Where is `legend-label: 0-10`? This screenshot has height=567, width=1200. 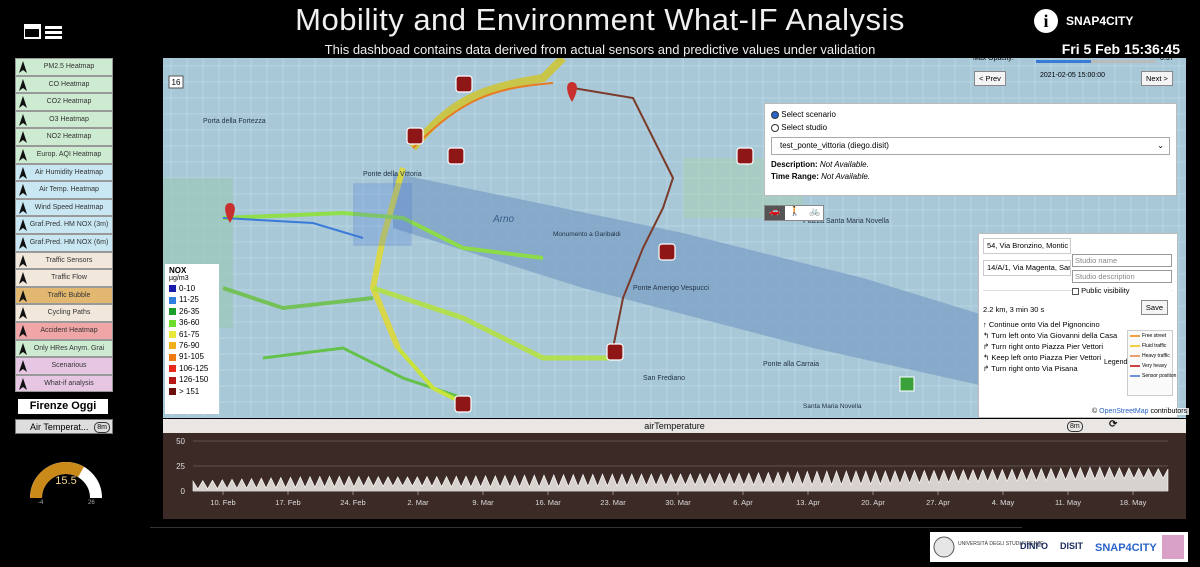
legend-label: 0-10 is located at coordinates (187, 288).